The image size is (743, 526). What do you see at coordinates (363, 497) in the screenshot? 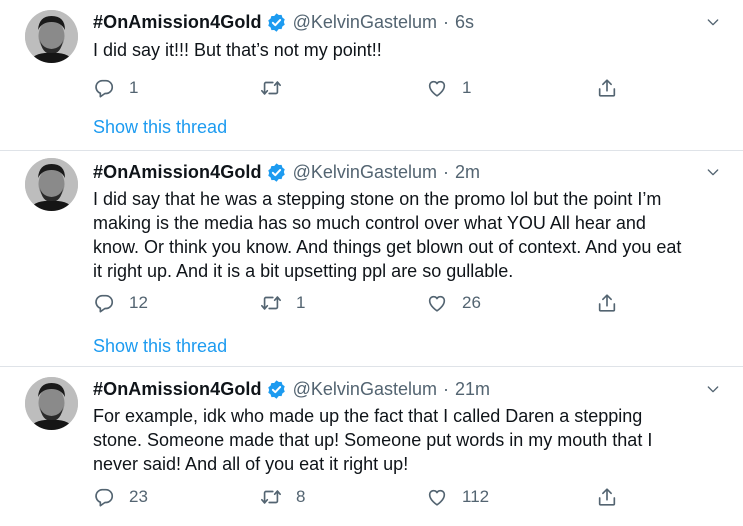
I see `action-bar: 23 8 112` at bounding box center [363, 497].